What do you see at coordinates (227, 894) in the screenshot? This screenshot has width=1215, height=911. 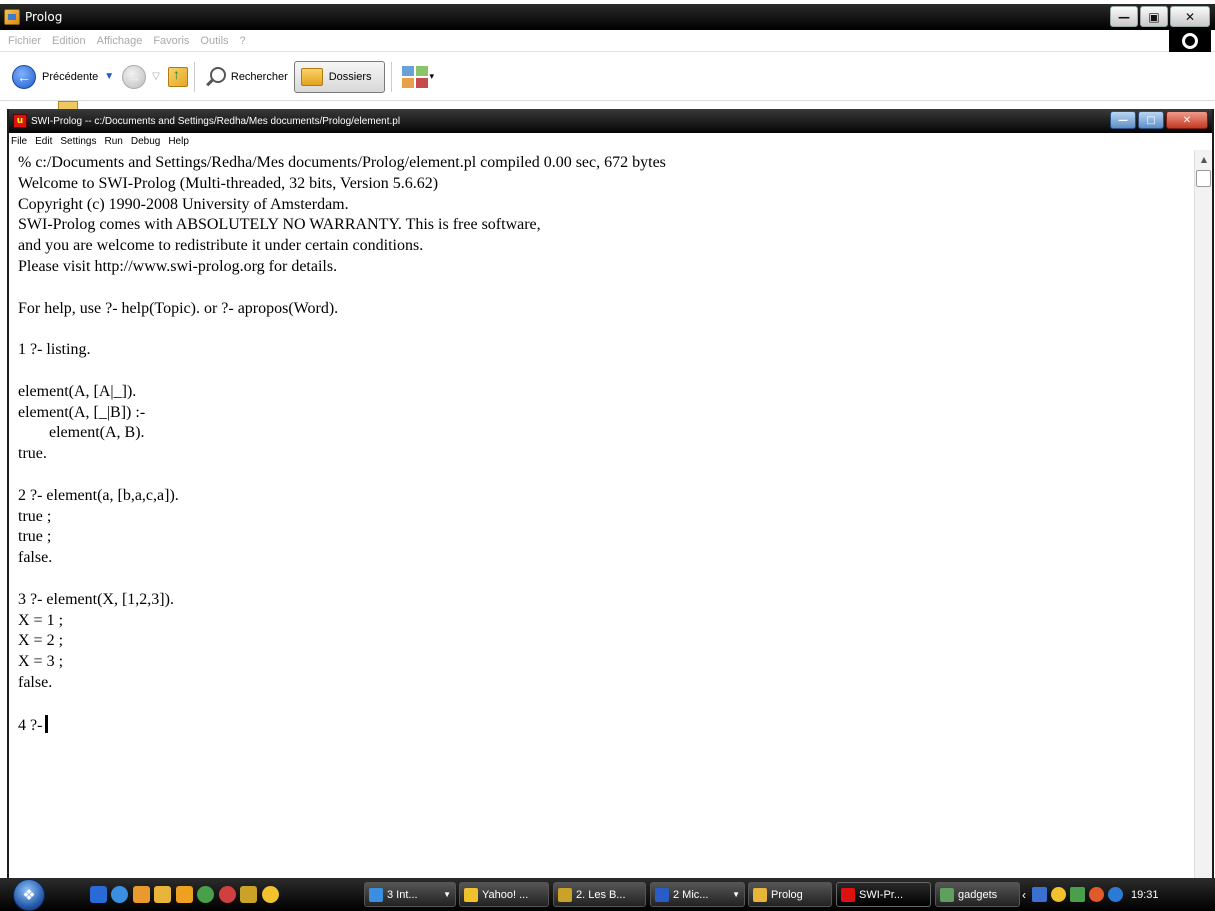 I see `opera-icon` at bounding box center [227, 894].